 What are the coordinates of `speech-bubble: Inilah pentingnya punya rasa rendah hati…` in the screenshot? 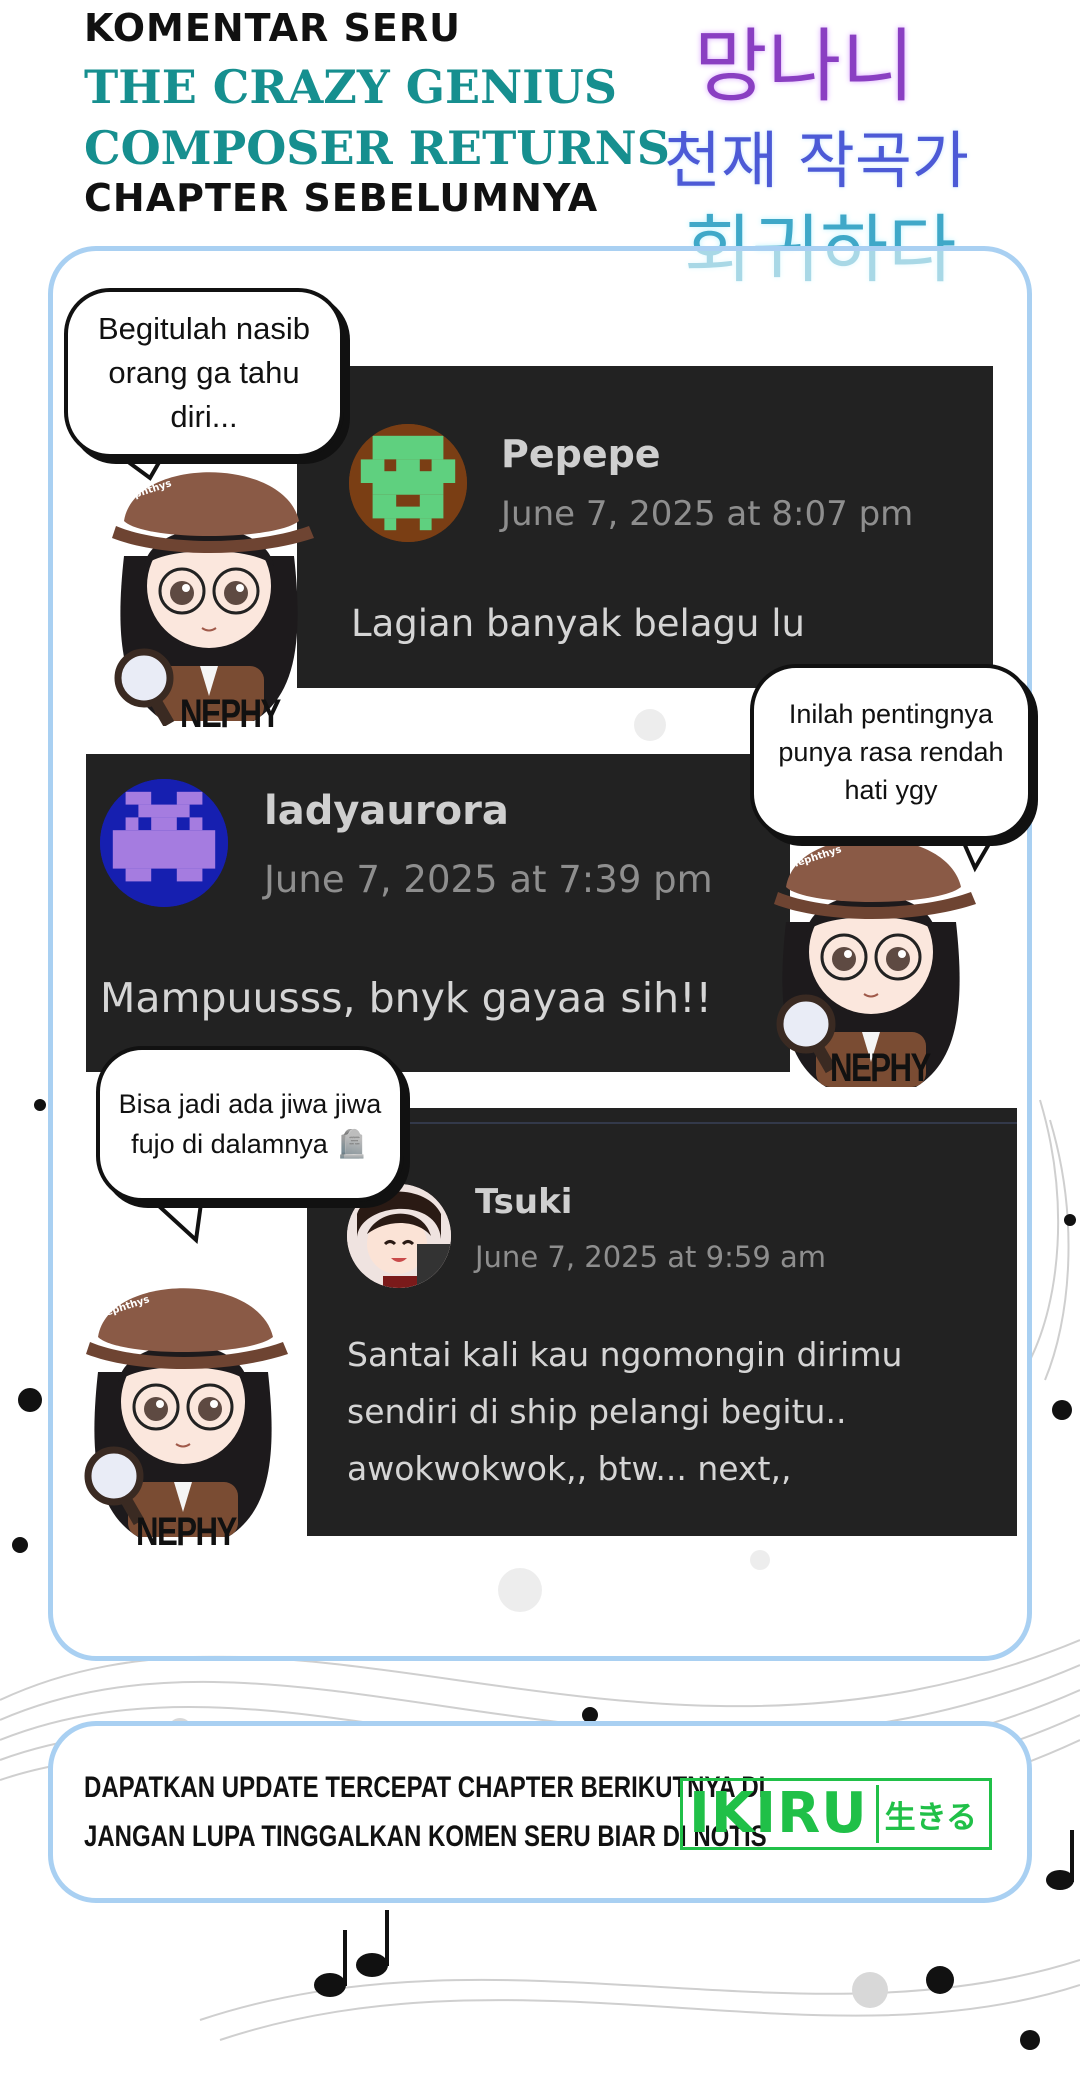 It's located at (891, 752).